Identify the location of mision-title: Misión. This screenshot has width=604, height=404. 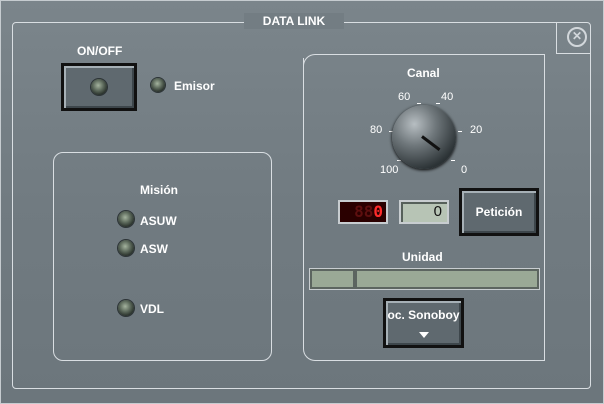
(159, 190).